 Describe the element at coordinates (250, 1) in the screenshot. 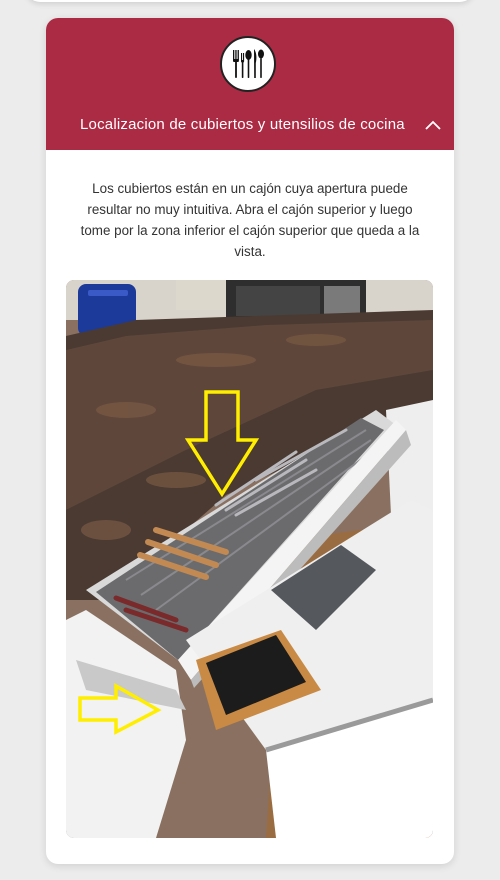

I see `previous-card` at that location.